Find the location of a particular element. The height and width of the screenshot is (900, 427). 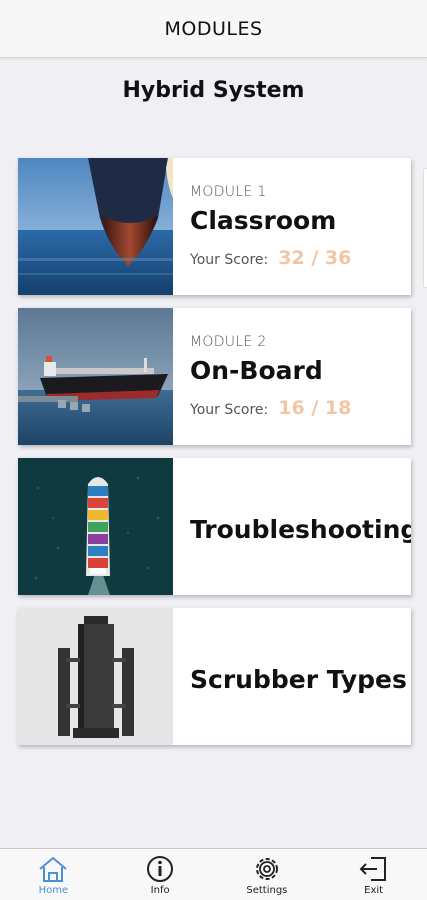

container-ship-image is located at coordinates (95, 526).